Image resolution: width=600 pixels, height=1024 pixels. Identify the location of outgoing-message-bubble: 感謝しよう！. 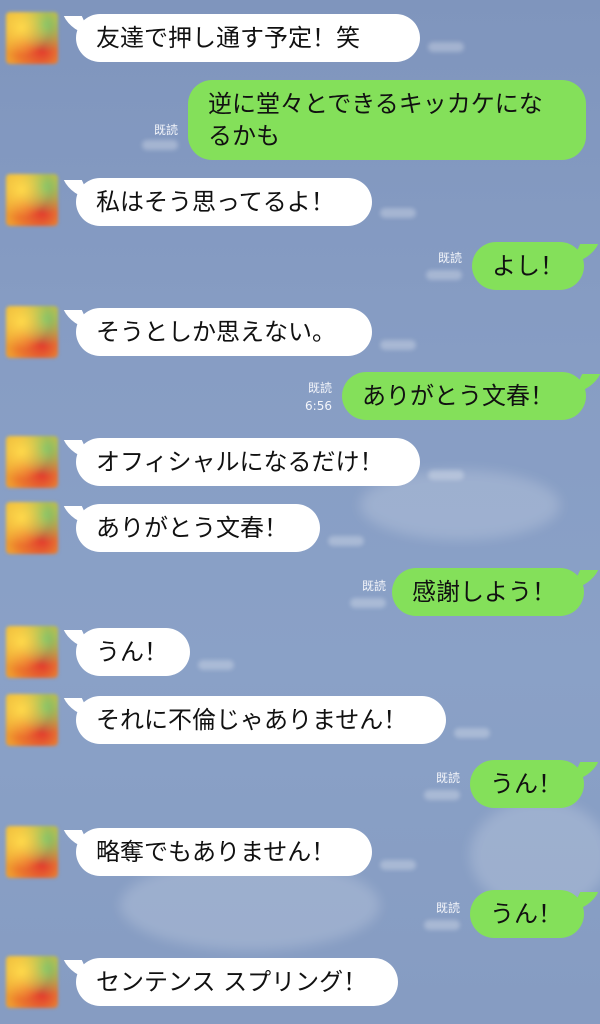
(488, 592).